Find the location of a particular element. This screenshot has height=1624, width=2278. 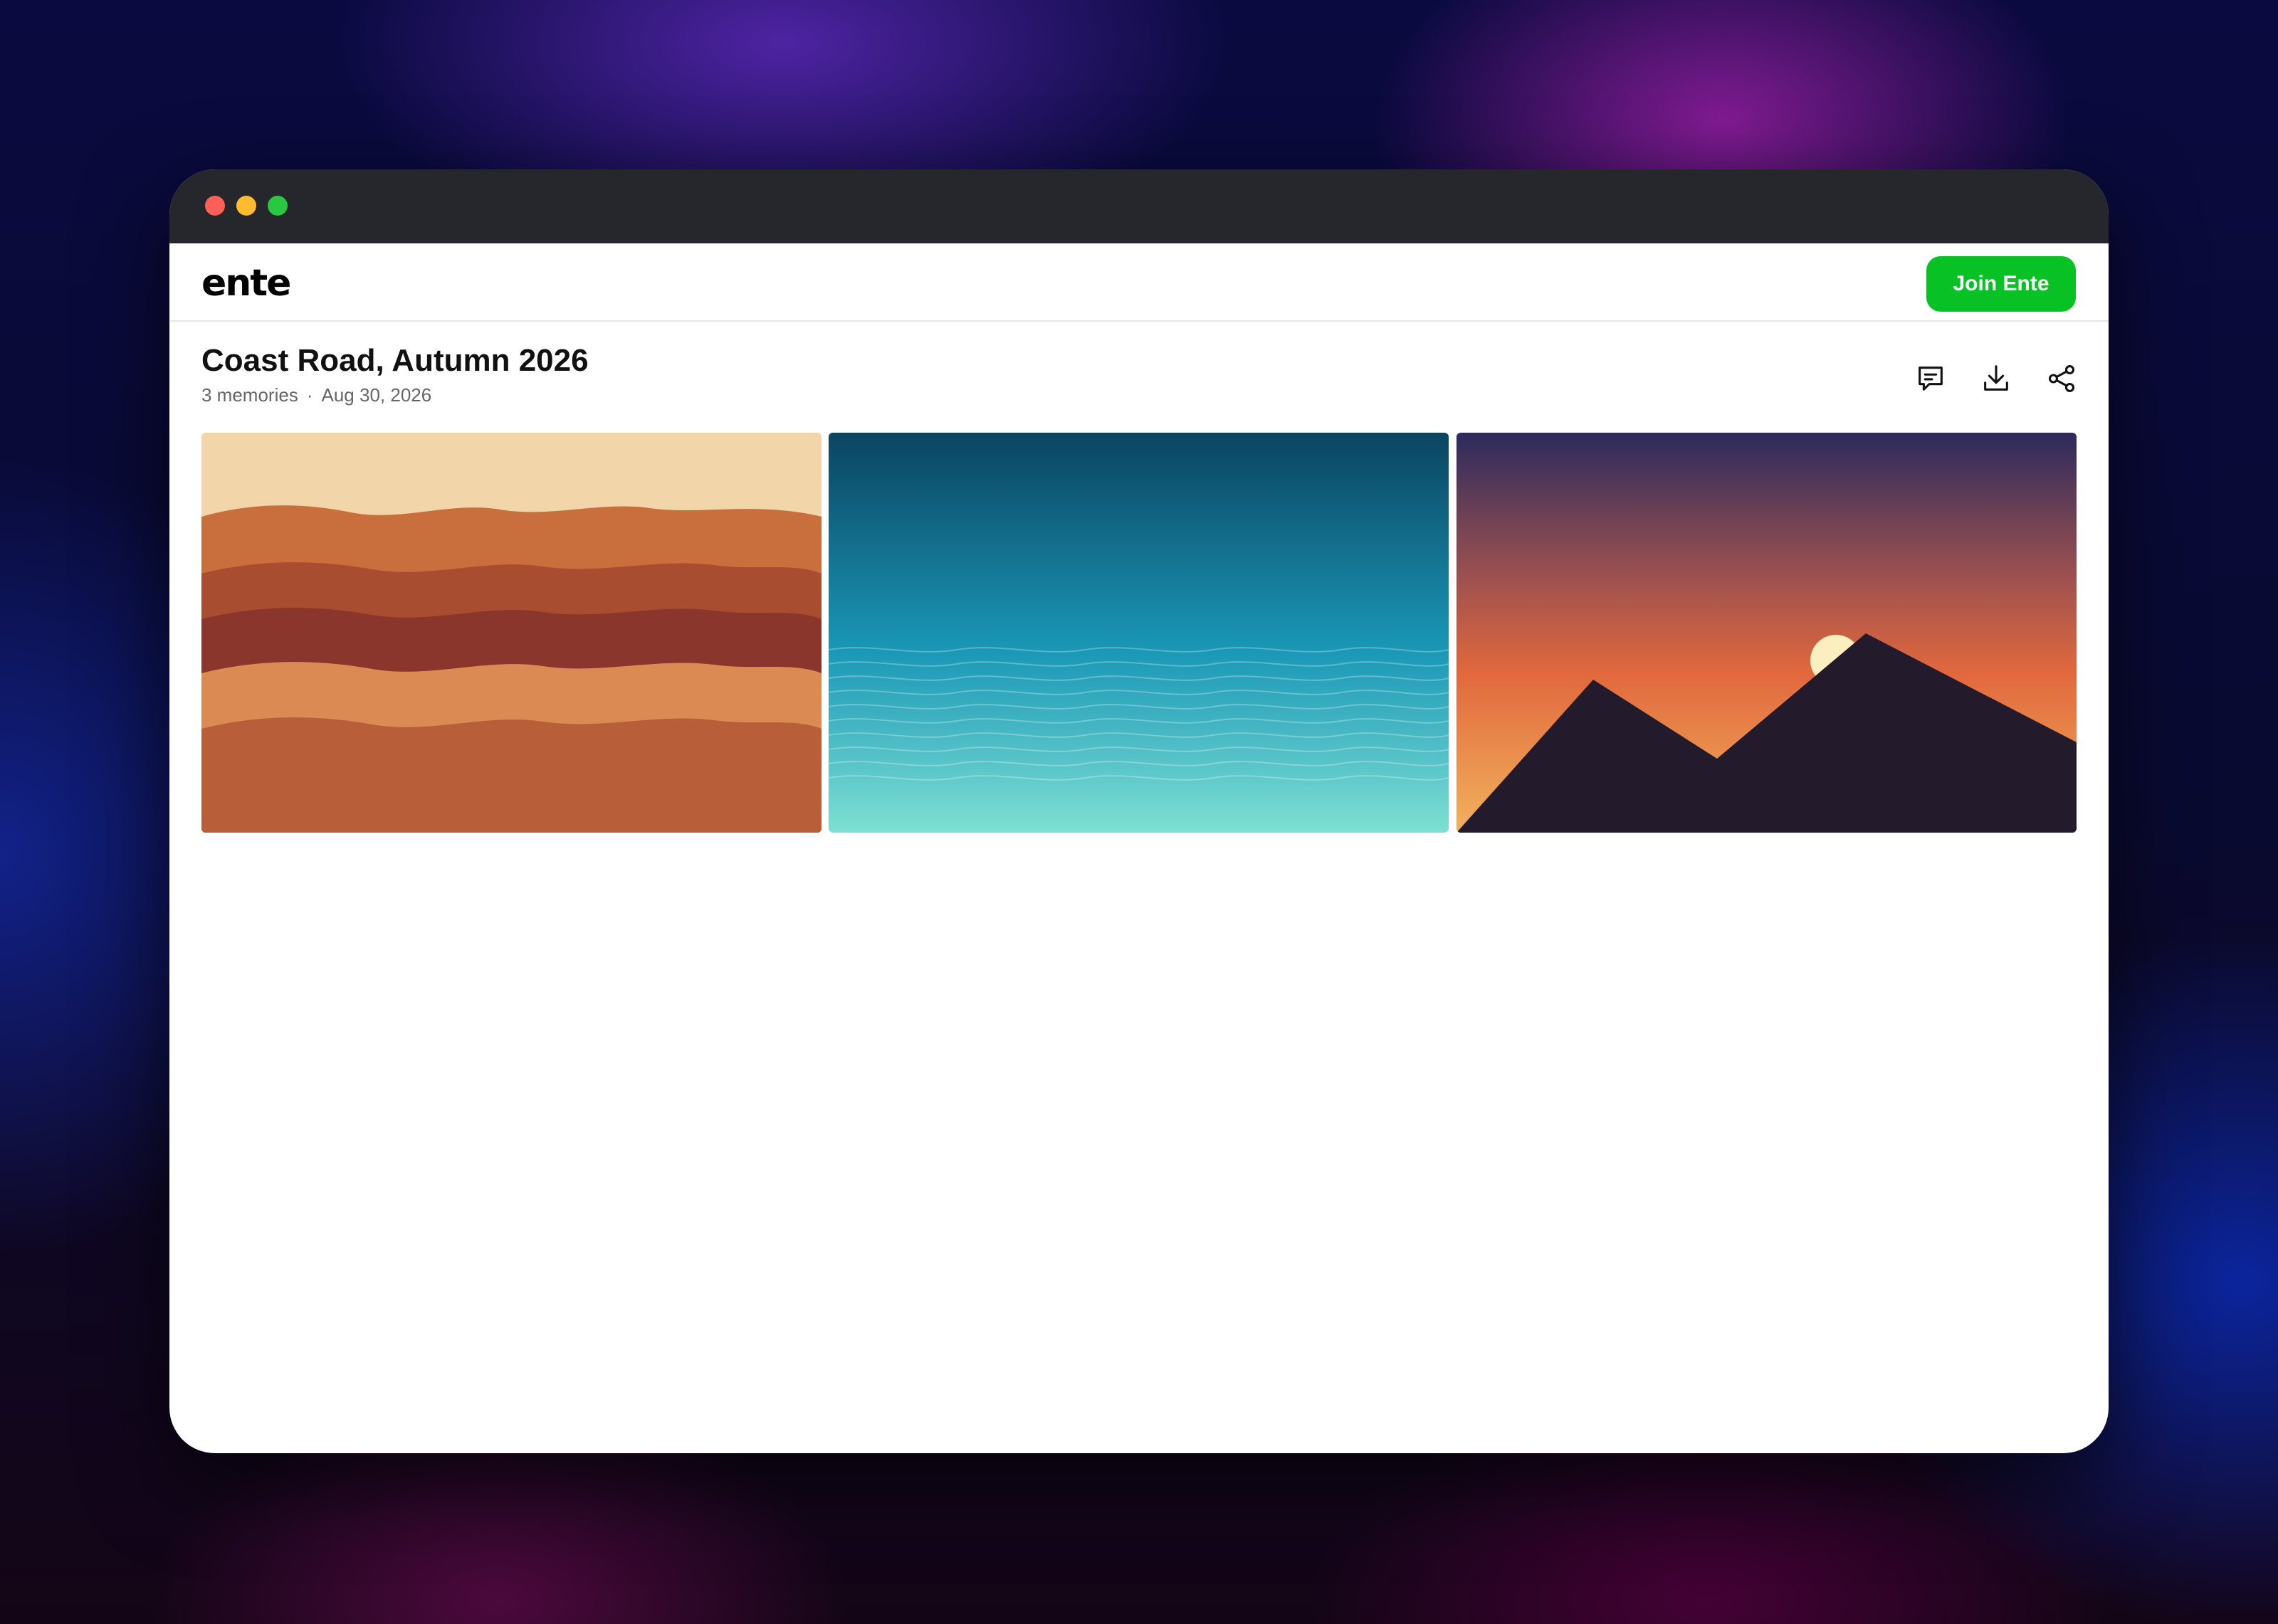

download-icon is located at coordinates (1996, 378).